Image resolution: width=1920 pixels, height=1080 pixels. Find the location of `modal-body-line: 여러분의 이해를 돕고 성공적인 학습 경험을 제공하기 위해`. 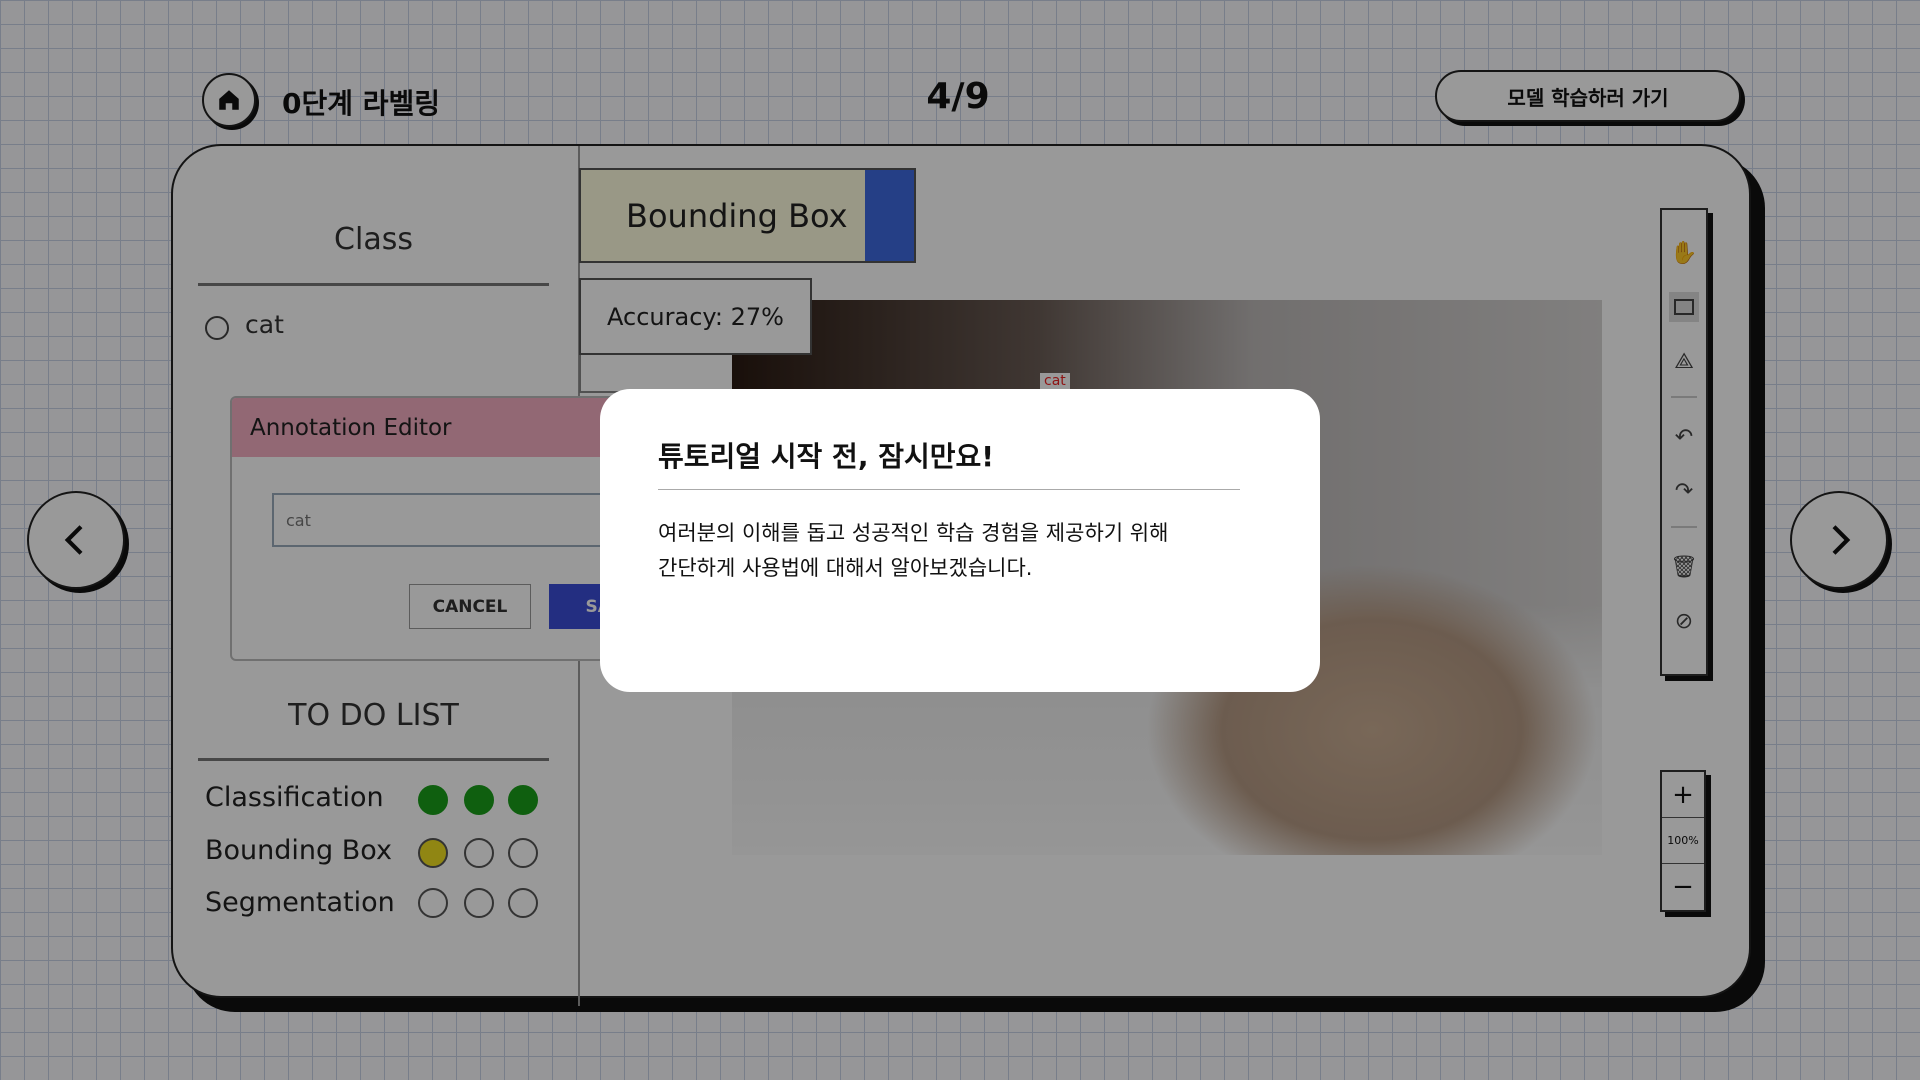

modal-body-line: 여러분의 이해를 돕고 성공적인 학습 경험을 제공하기 위해 is located at coordinates (913, 533).